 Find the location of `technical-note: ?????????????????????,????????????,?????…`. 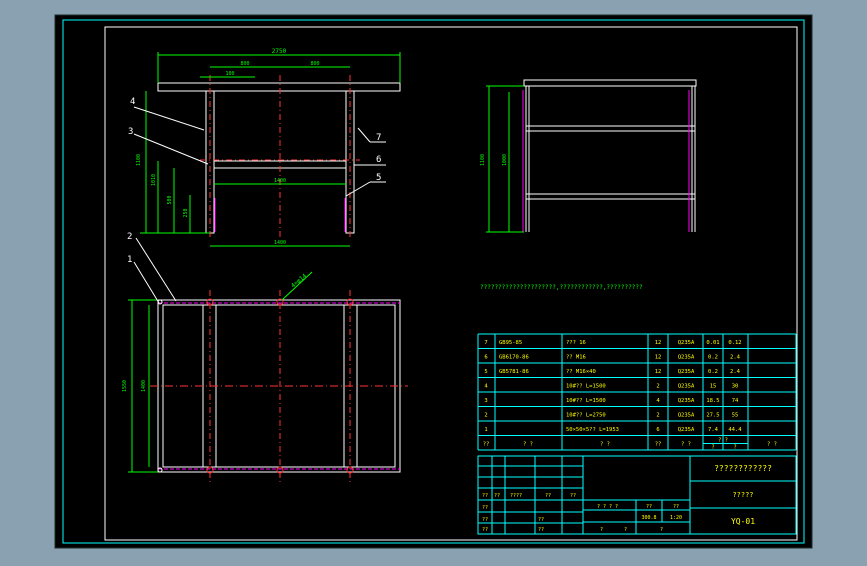

technical-note: ?????????????????????,????????????,?????… is located at coordinates (561, 287).